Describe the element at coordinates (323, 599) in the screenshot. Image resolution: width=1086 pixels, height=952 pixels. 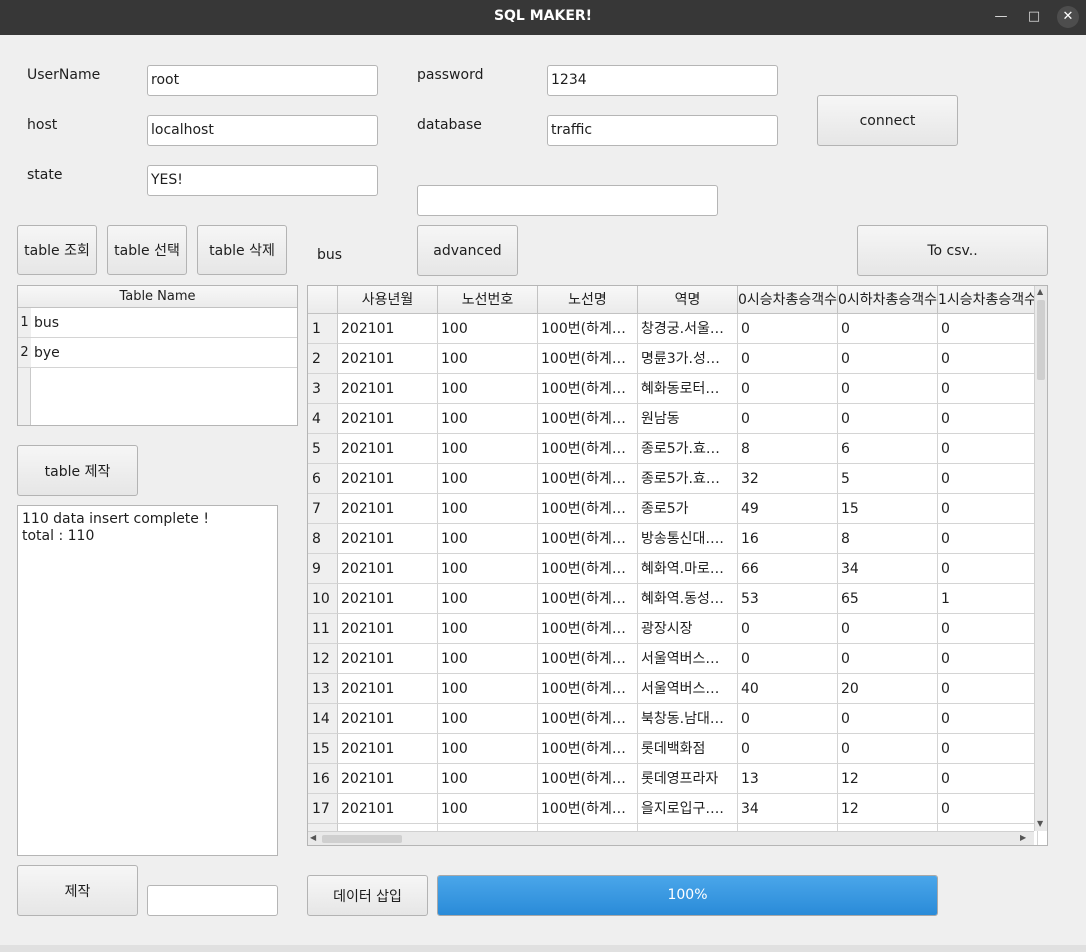
I see `grid-row-header: 10` at that location.